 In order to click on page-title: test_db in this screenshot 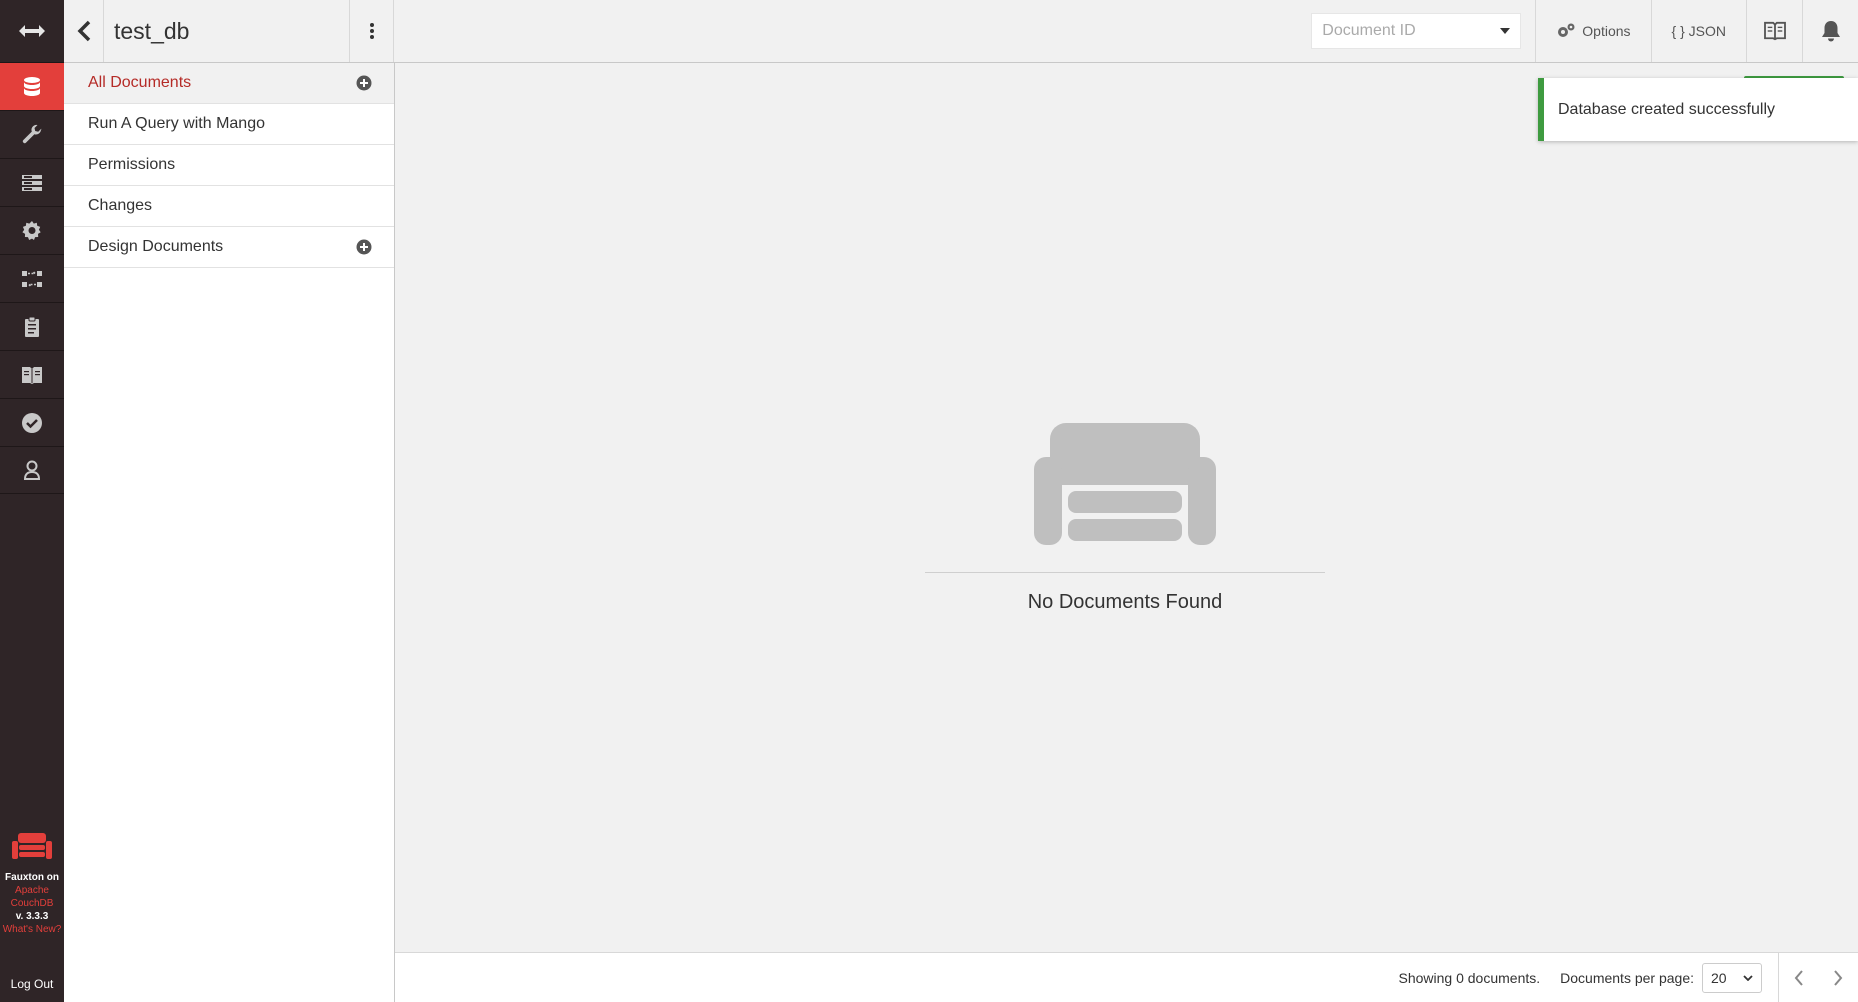, I will do `click(227, 31)`.